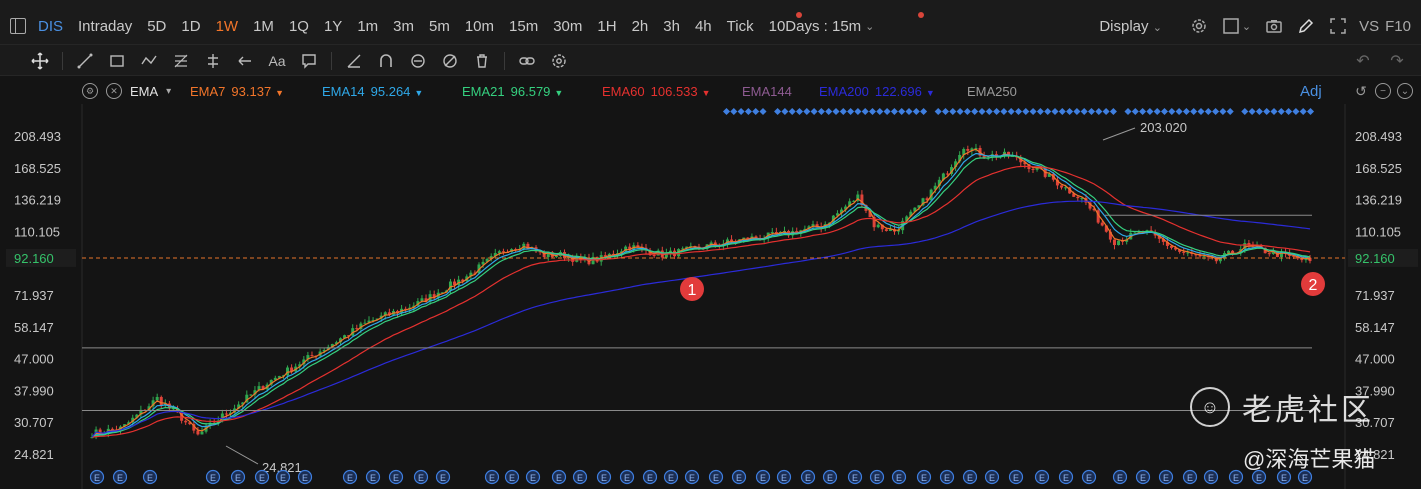  What do you see at coordinates (168, 91) in the screenshot?
I see `chevron-down-icon: ▾` at bounding box center [168, 91].